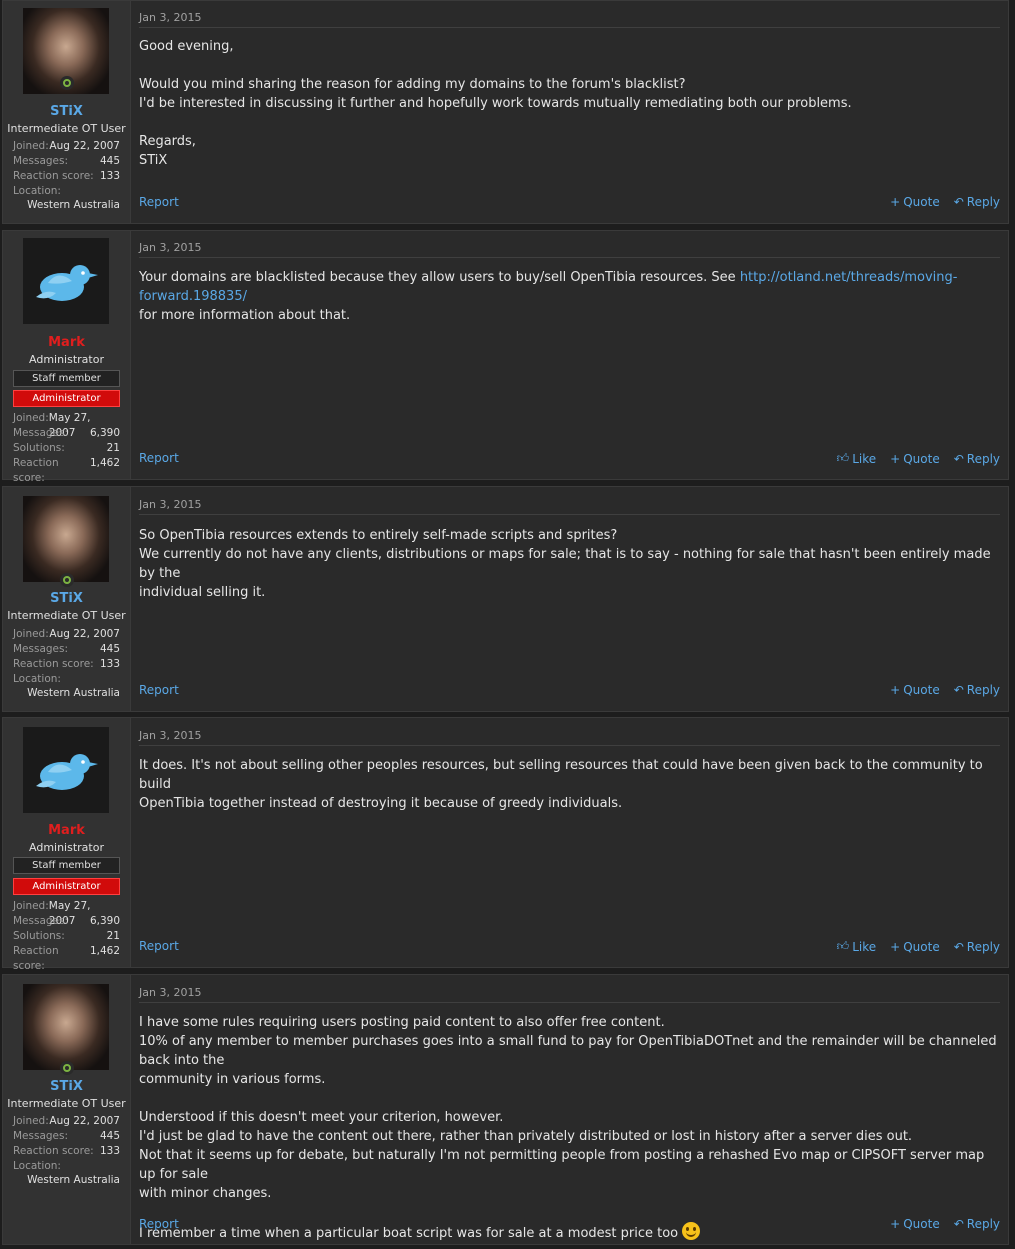 This screenshot has width=1015, height=1249. Describe the element at coordinates (186, 46) in the screenshot. I see `post-text-line: Good evening,` at that location.